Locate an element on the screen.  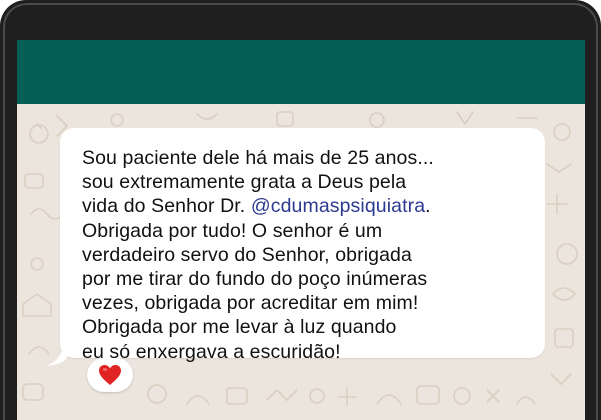
mention-link: @cdumaspsiquiatra is located at coordinates (338, 206).